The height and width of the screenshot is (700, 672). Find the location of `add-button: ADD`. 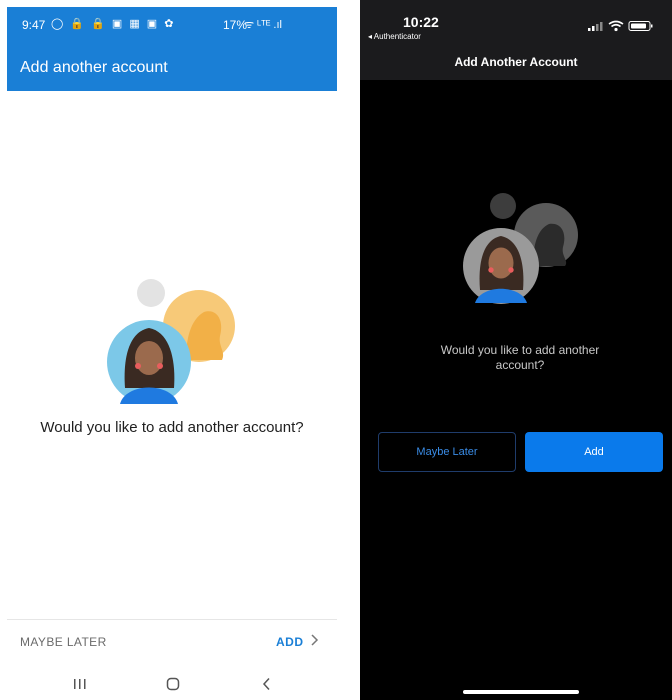

add-button: ADD is located at coordinates (297, 642).